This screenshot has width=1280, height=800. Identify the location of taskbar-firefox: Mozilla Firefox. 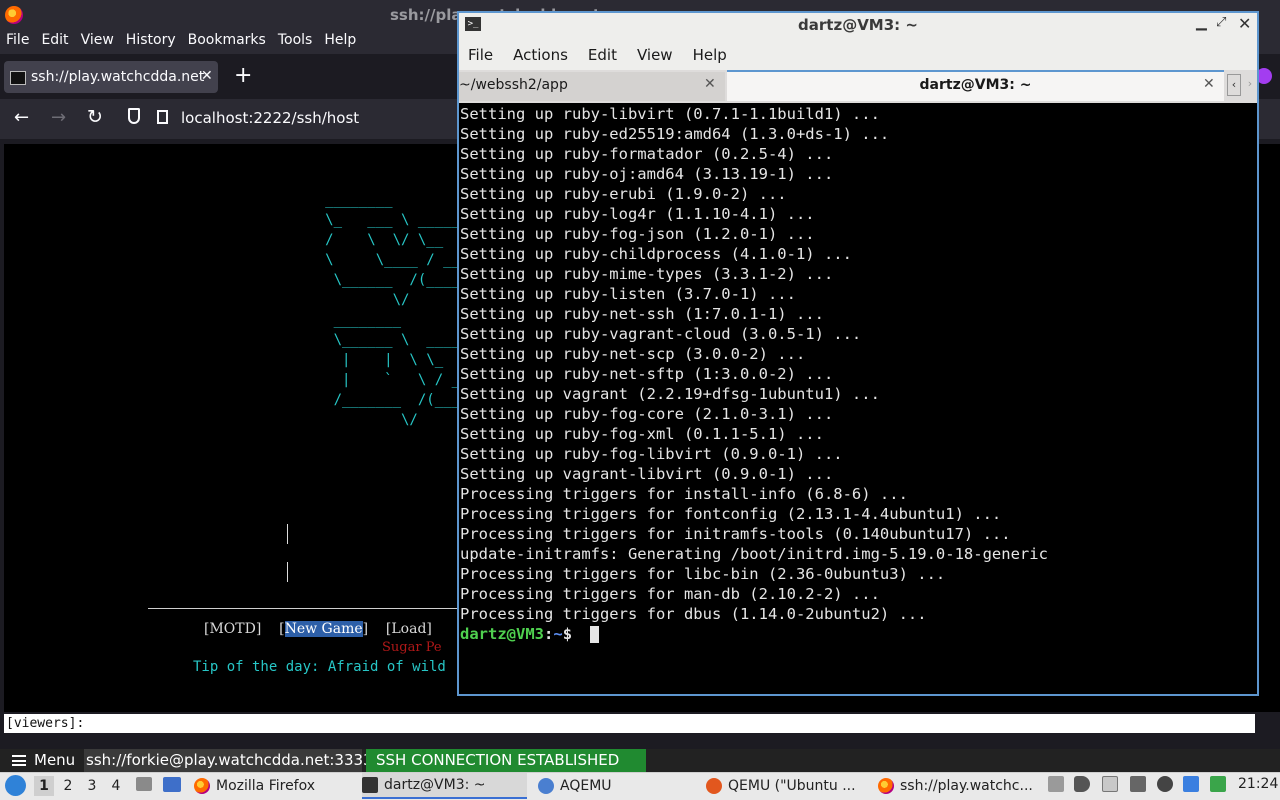
(274, 786).